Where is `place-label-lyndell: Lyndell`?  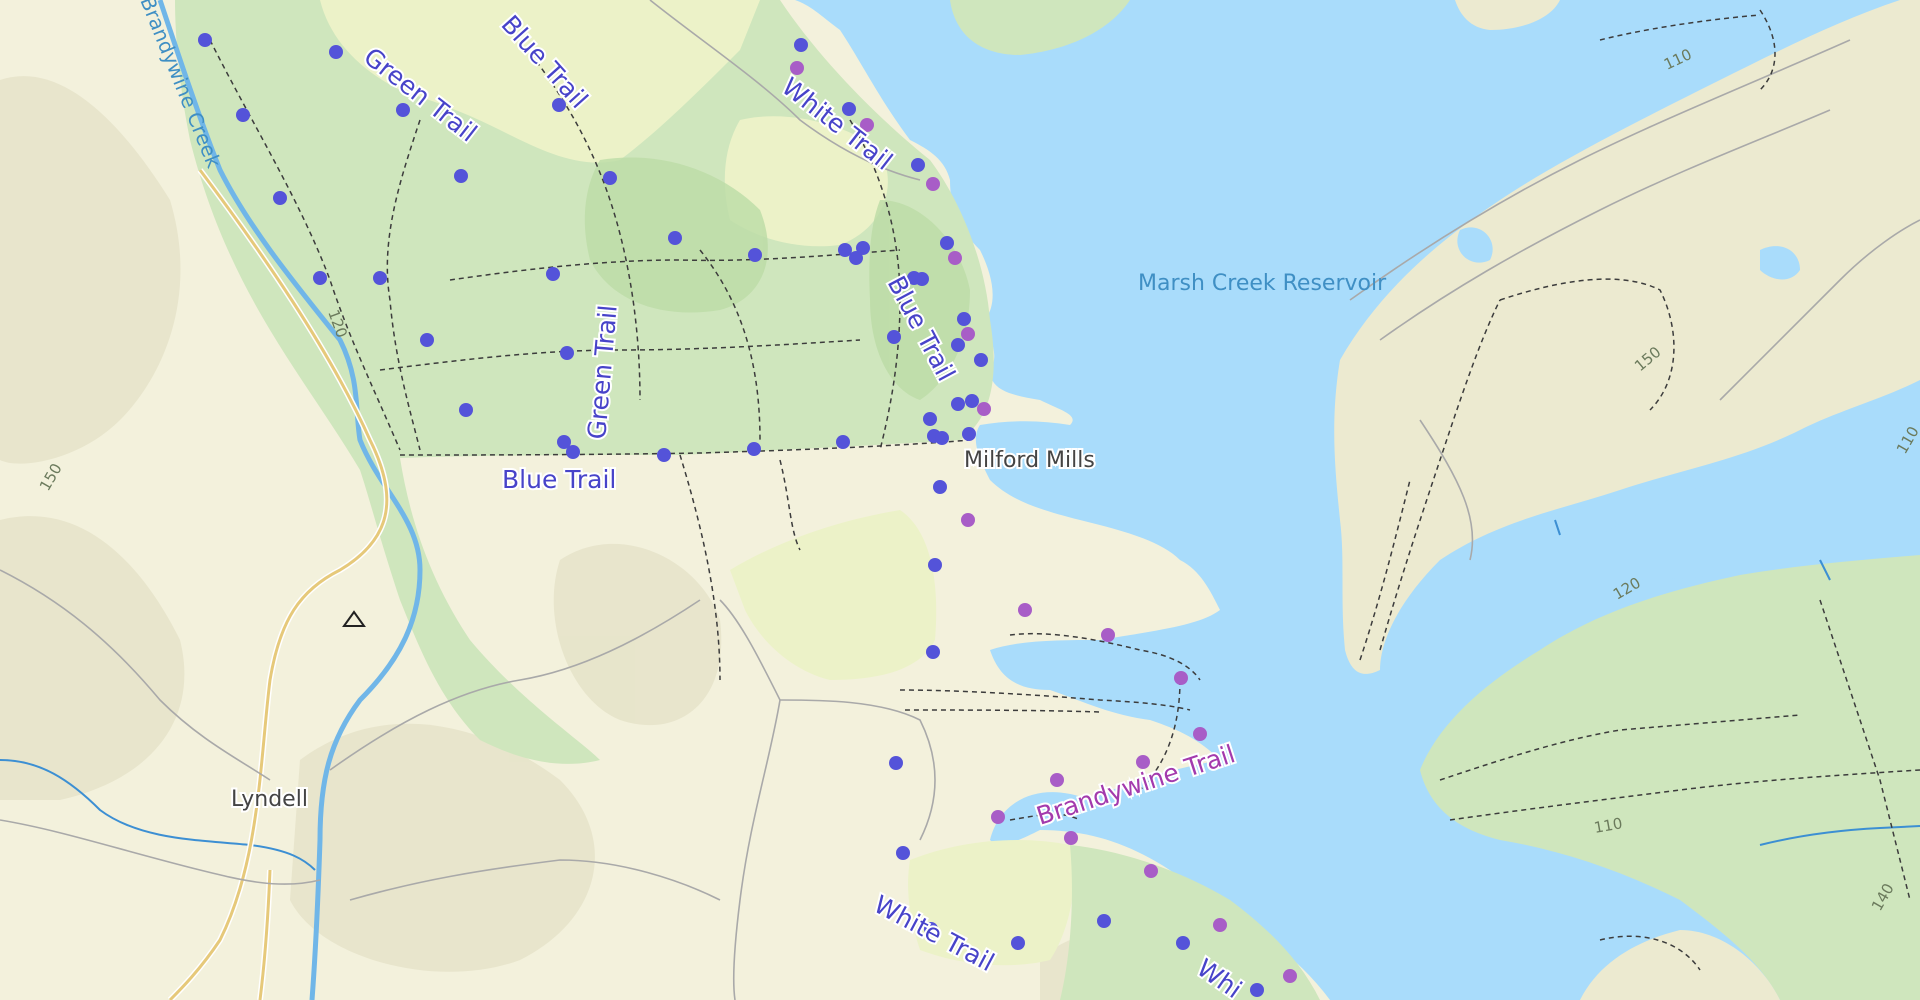 place-label-lyndell: Lyndell is located at coordinates (269, 799).